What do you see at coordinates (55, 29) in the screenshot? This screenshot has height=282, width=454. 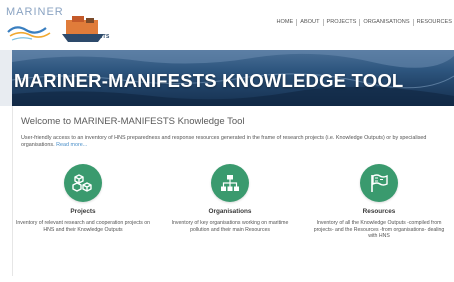 I see `logo-graphic-icon` at bounding box center [55, 29].